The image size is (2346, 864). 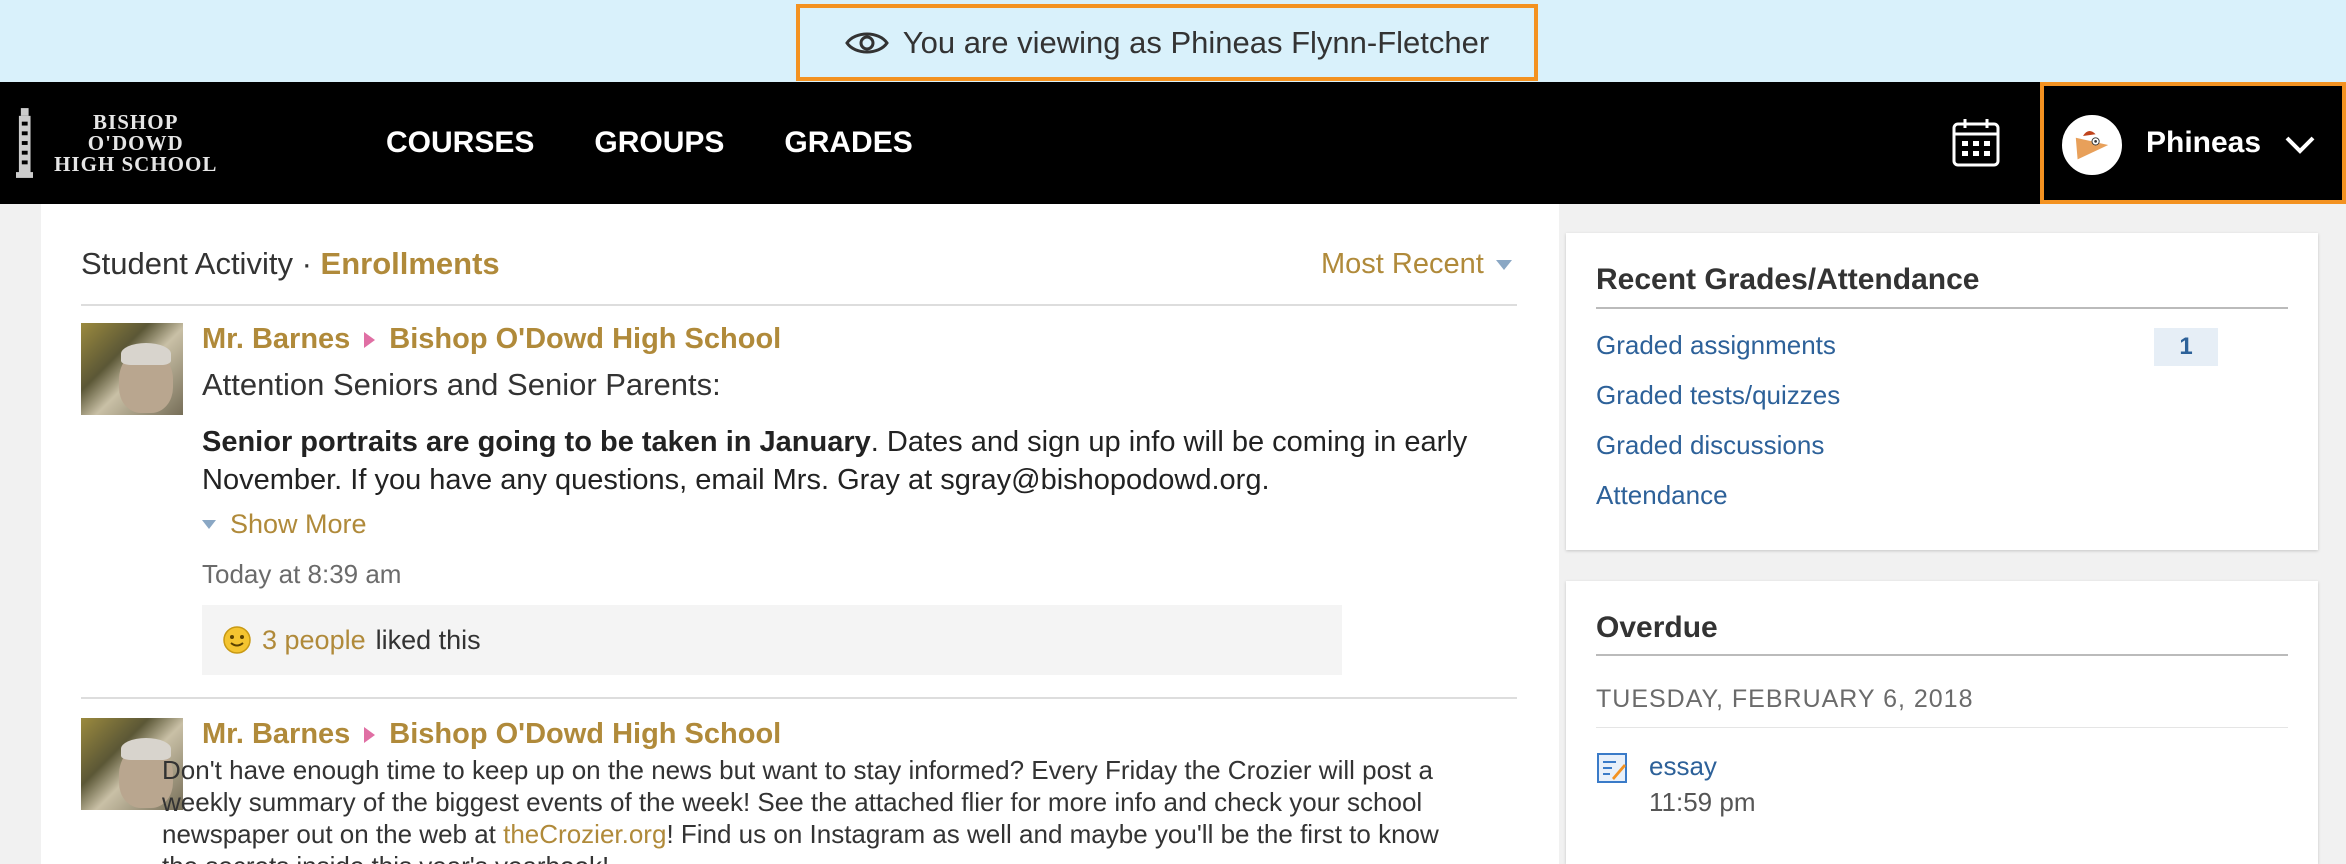 What do you see at coordinates (314, 640) in the screenshot?
I see `likes-count-link: 3 people` at bounding box center [314, 640].